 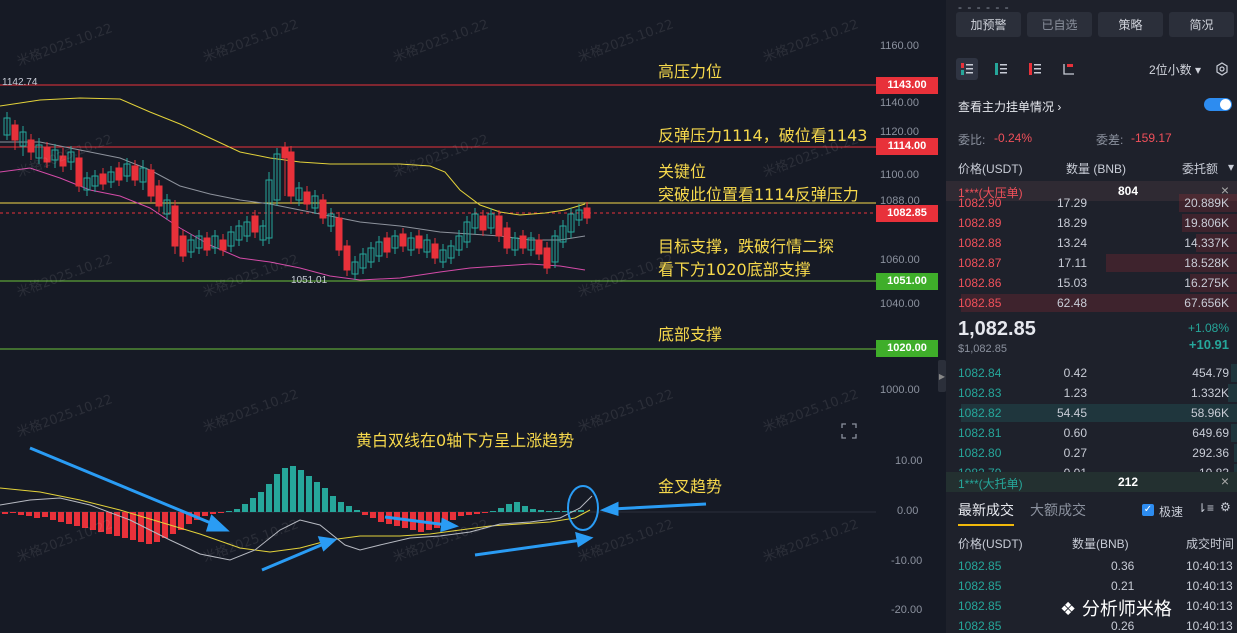 What do you see at coordinates (909, 461) in the screenshot?
I see `osc-y-tick: 10.00` at bounding box center [909, 461].